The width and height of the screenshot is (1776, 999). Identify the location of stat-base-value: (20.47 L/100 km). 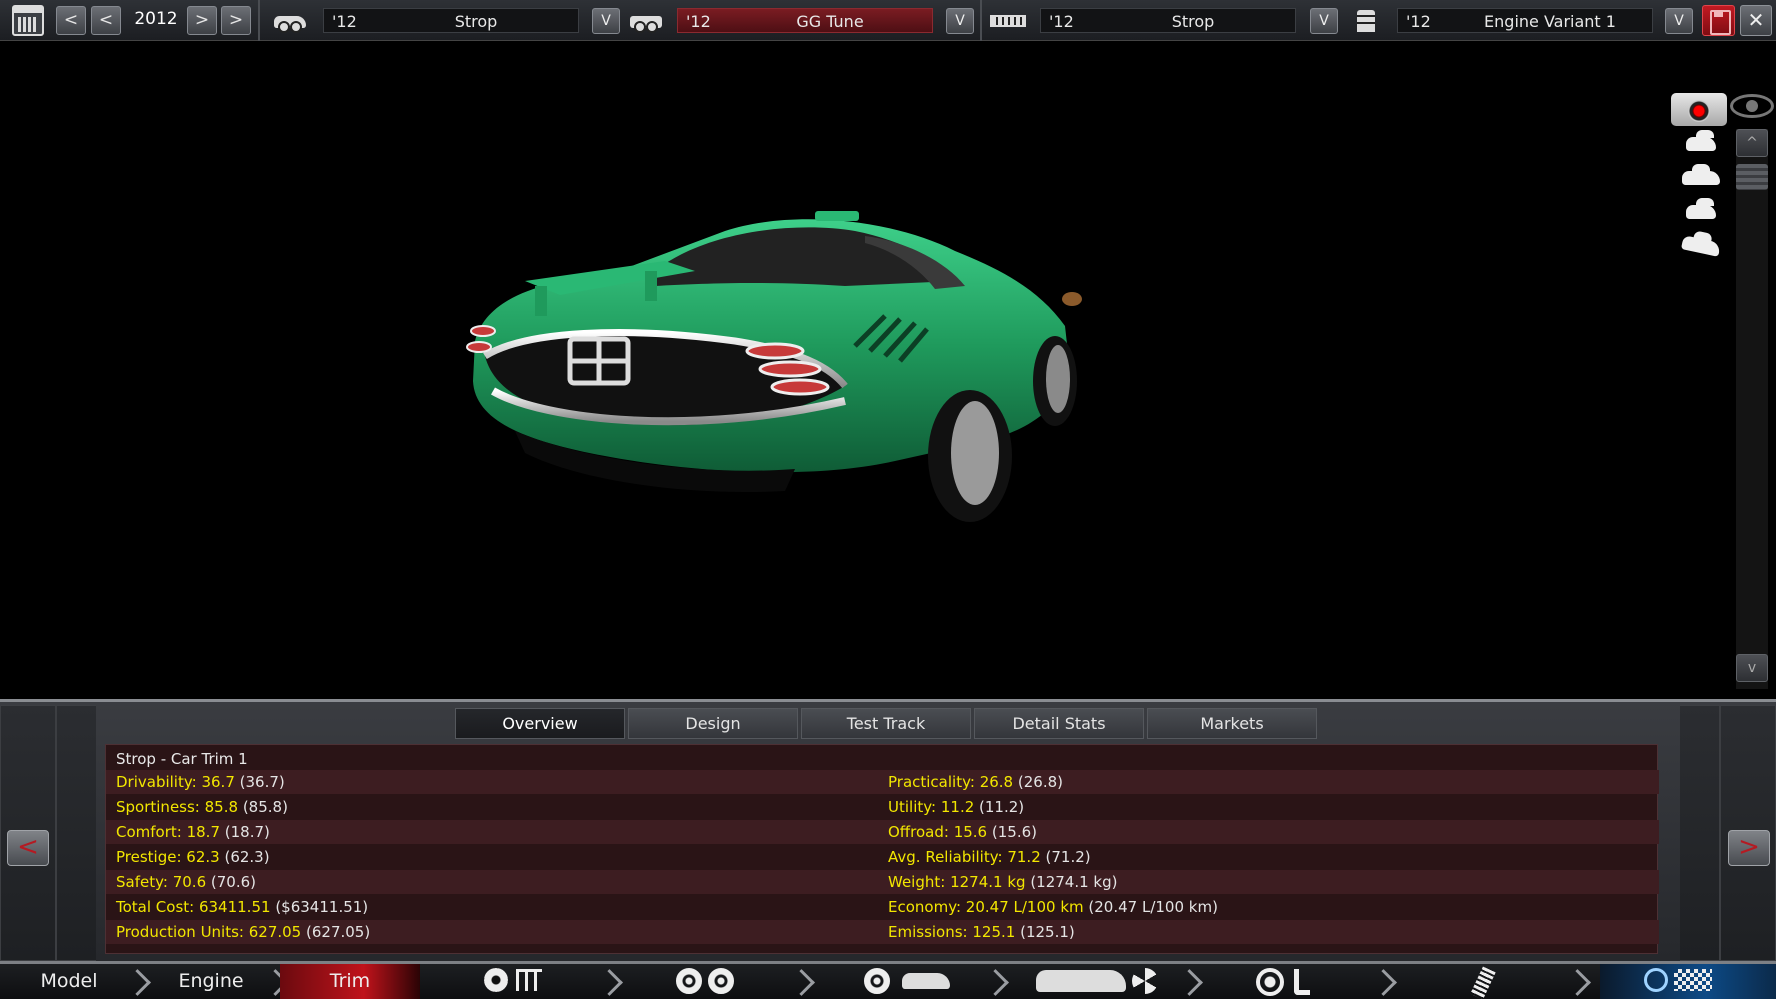
(1153, 907).